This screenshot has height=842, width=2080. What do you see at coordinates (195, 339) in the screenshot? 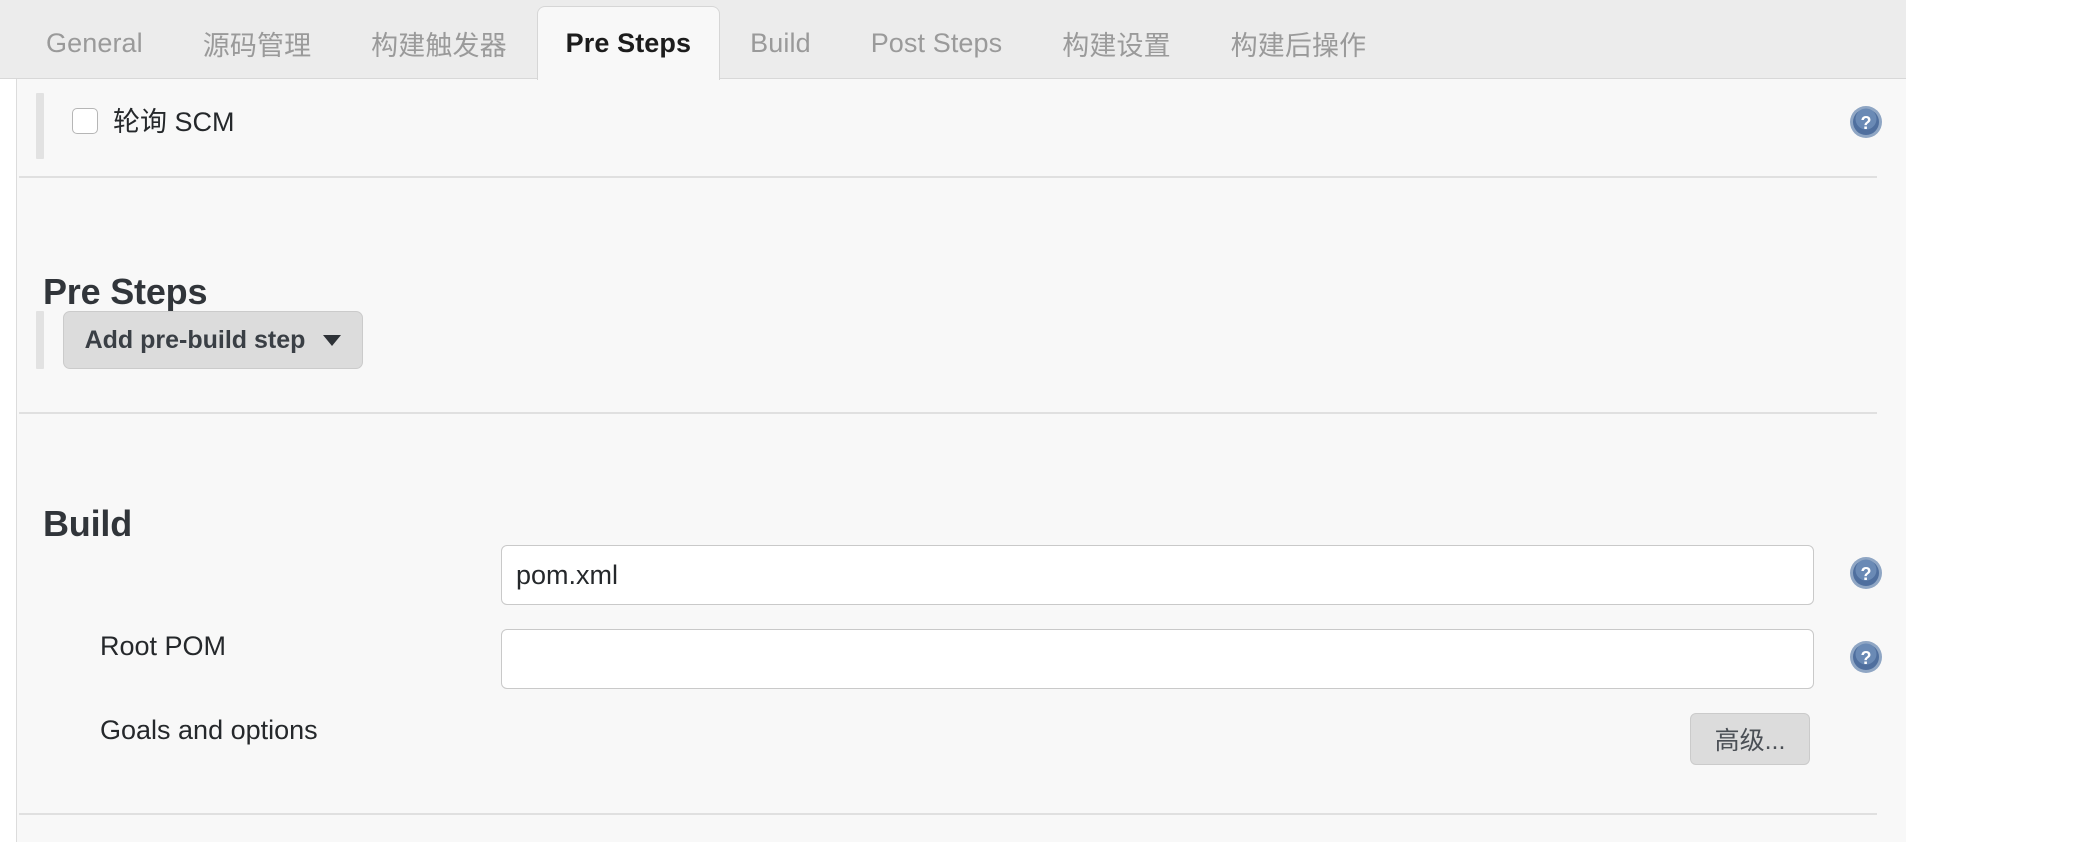
I see `add-pre-build-step-label: Add pre-build step` at bounding box center [195, 339].